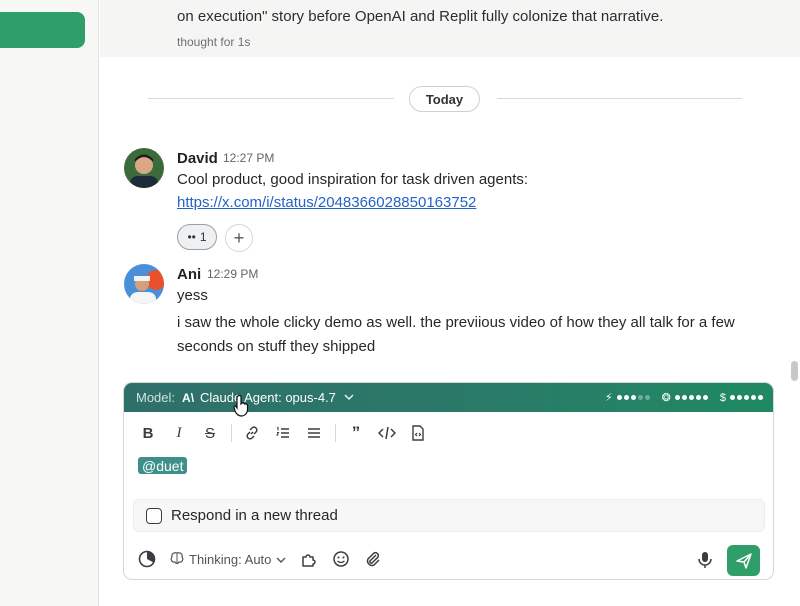 This screenshot has height=606, width=800. What do you see at coordinates (271, 98) in the screenshot?
I see `date-divider-line-left` at bounding box center [271, 98].